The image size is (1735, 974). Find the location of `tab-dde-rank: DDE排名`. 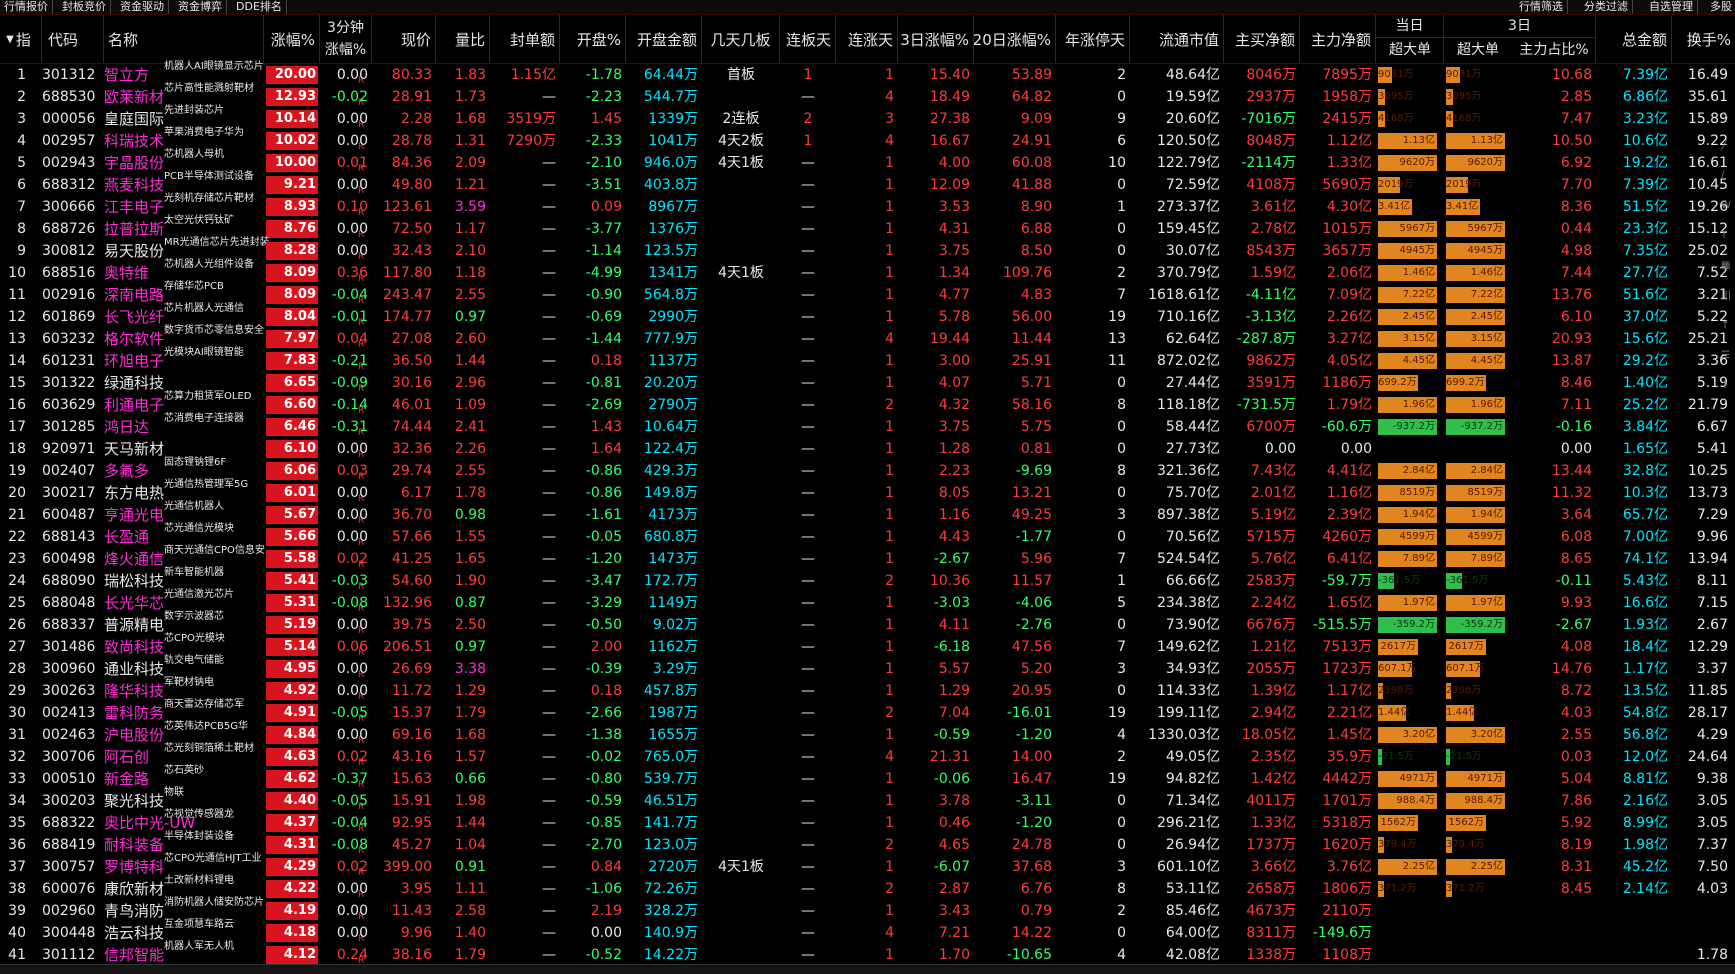

tab-dde-rank: DDE排名 is located at coordinates (259, 7).